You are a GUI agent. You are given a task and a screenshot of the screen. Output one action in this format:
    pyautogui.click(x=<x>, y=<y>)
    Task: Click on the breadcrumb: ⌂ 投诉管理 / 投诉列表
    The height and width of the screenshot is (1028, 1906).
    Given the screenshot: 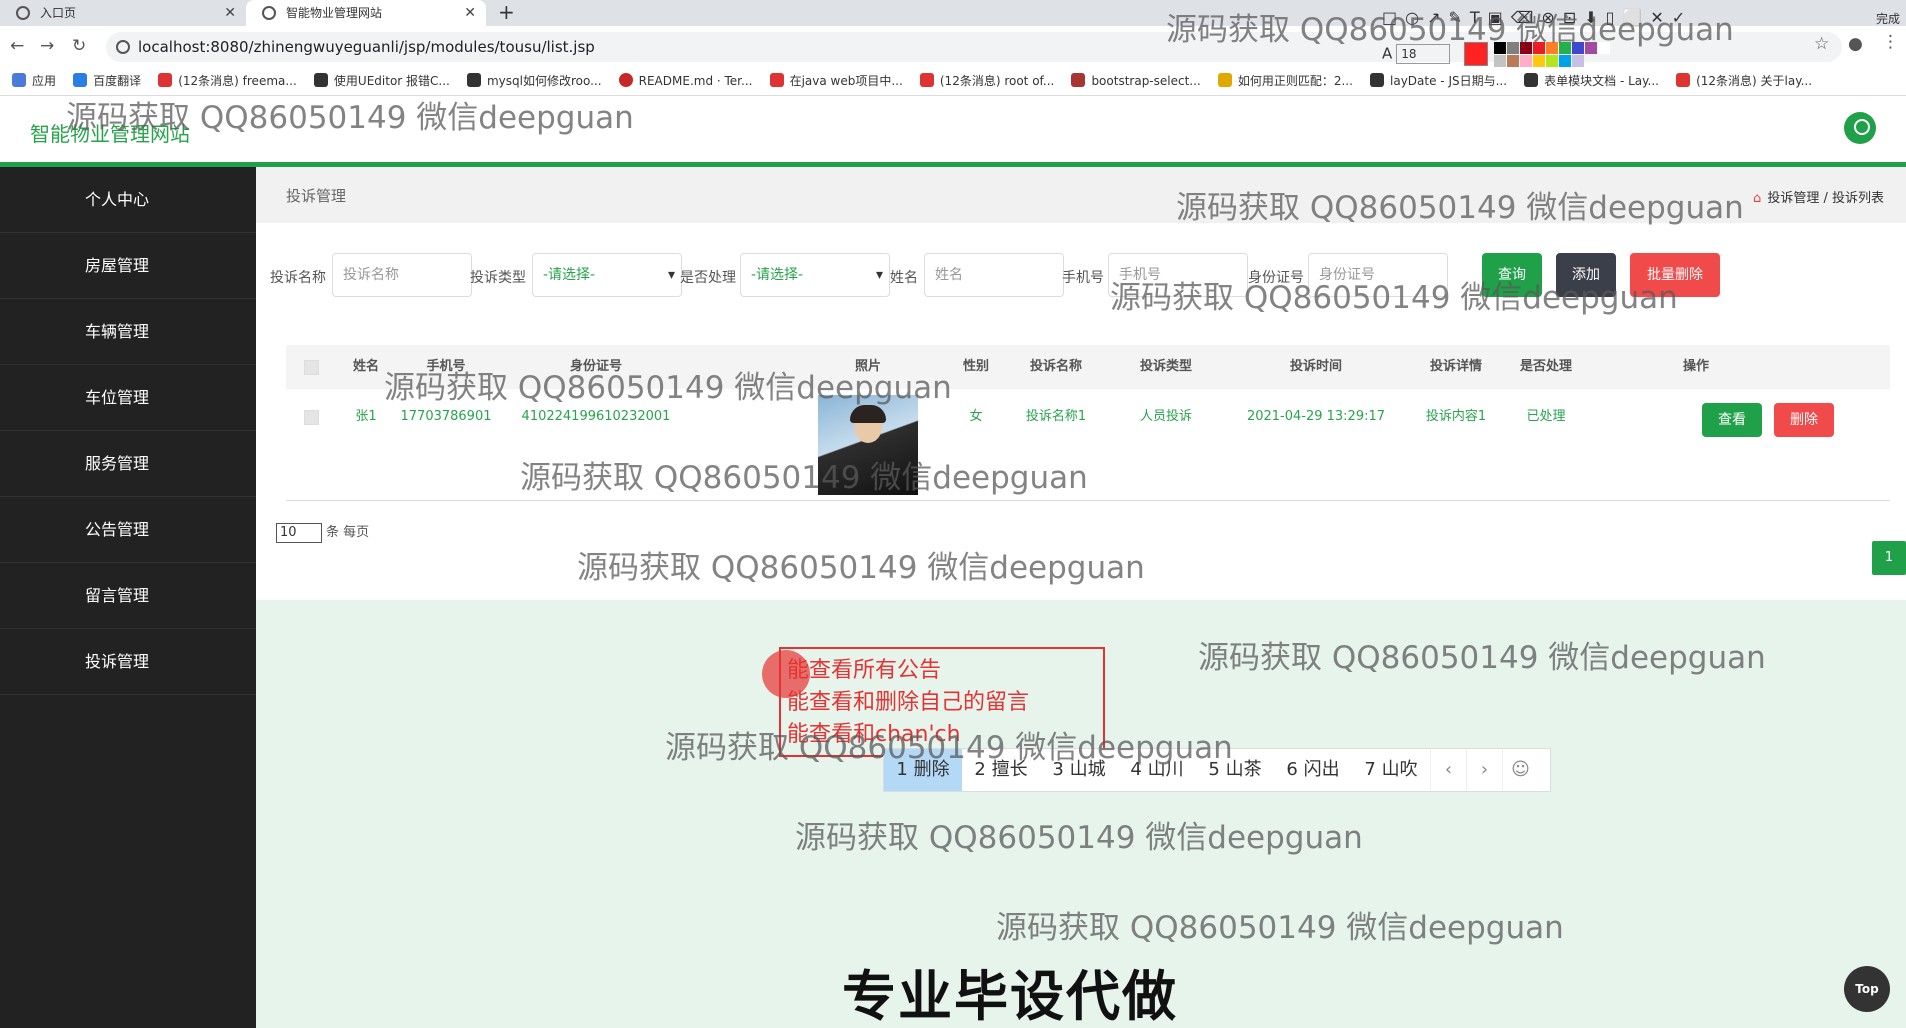 What is the action you would take?
    pyautogui.click(x=1818, y=198)
    